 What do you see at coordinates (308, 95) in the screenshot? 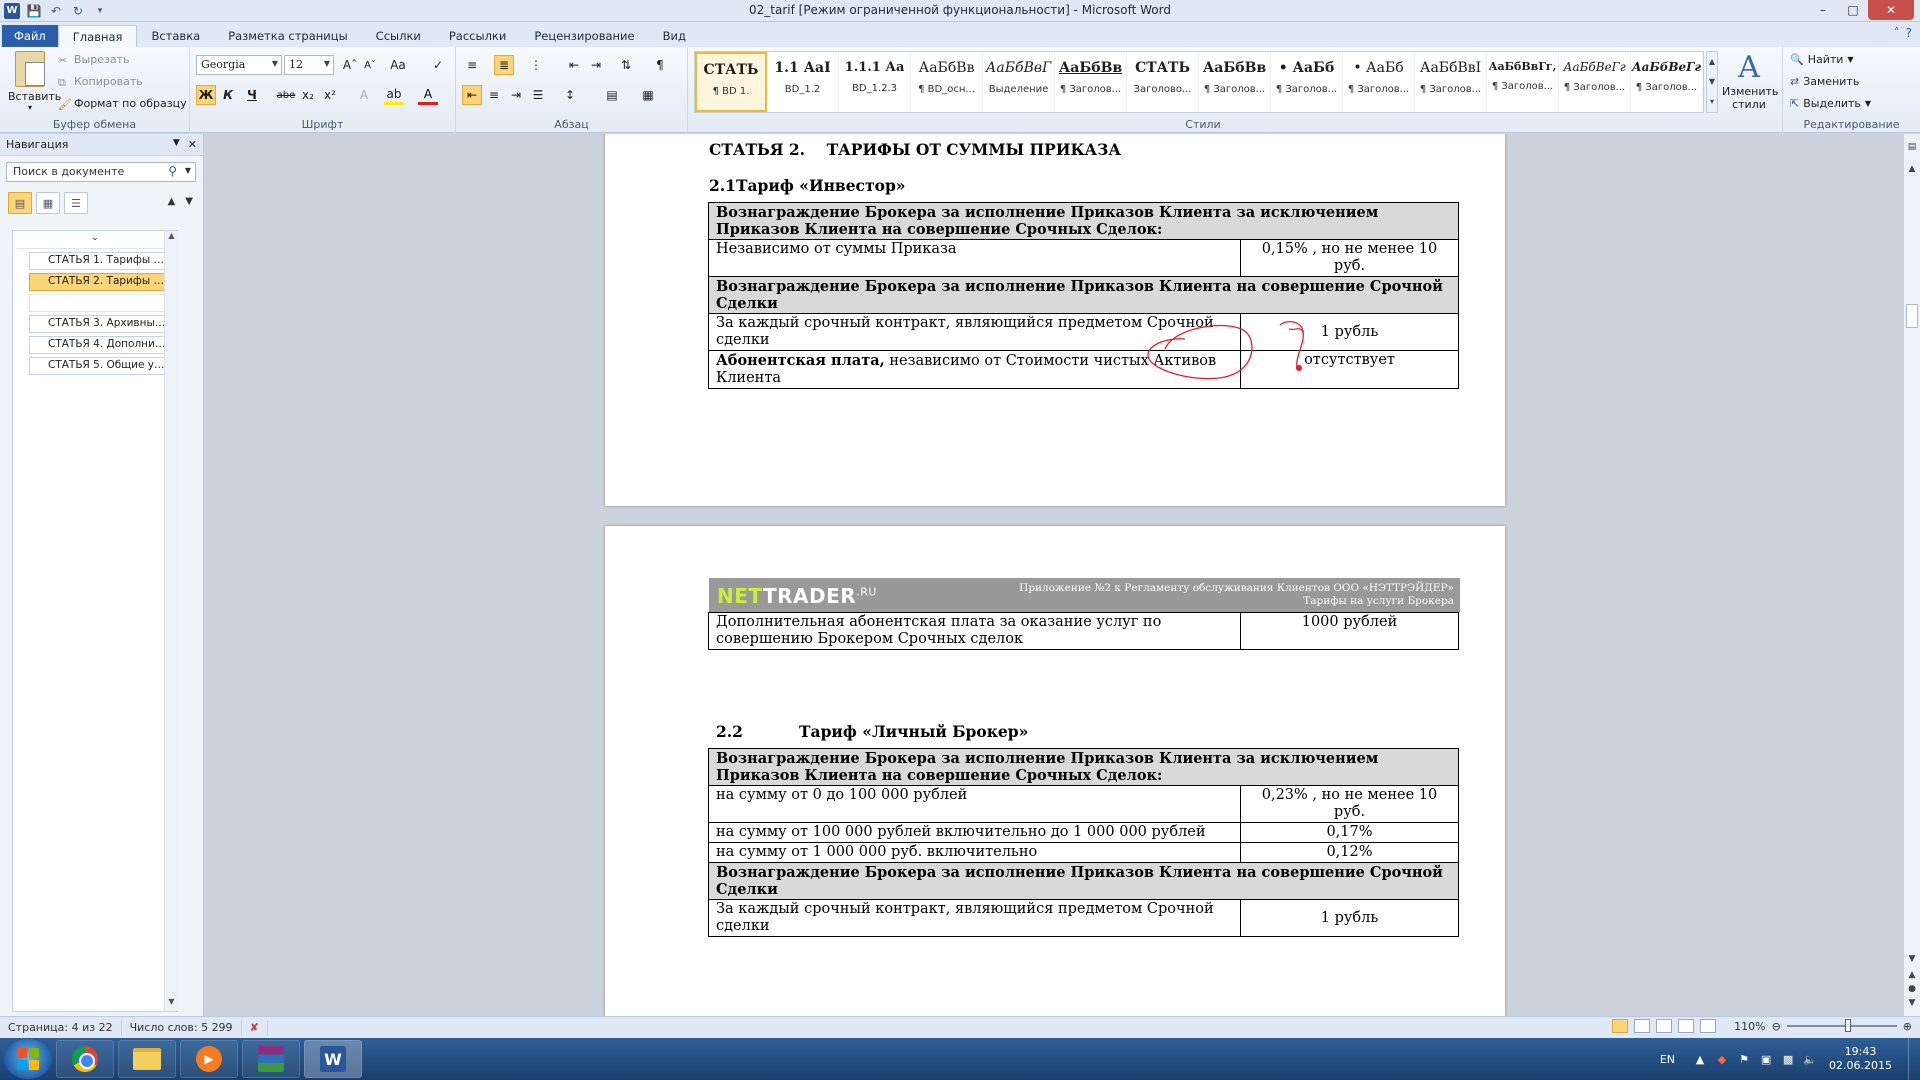
I see `subscript-button: x₂` at bounding box center [308, 95].